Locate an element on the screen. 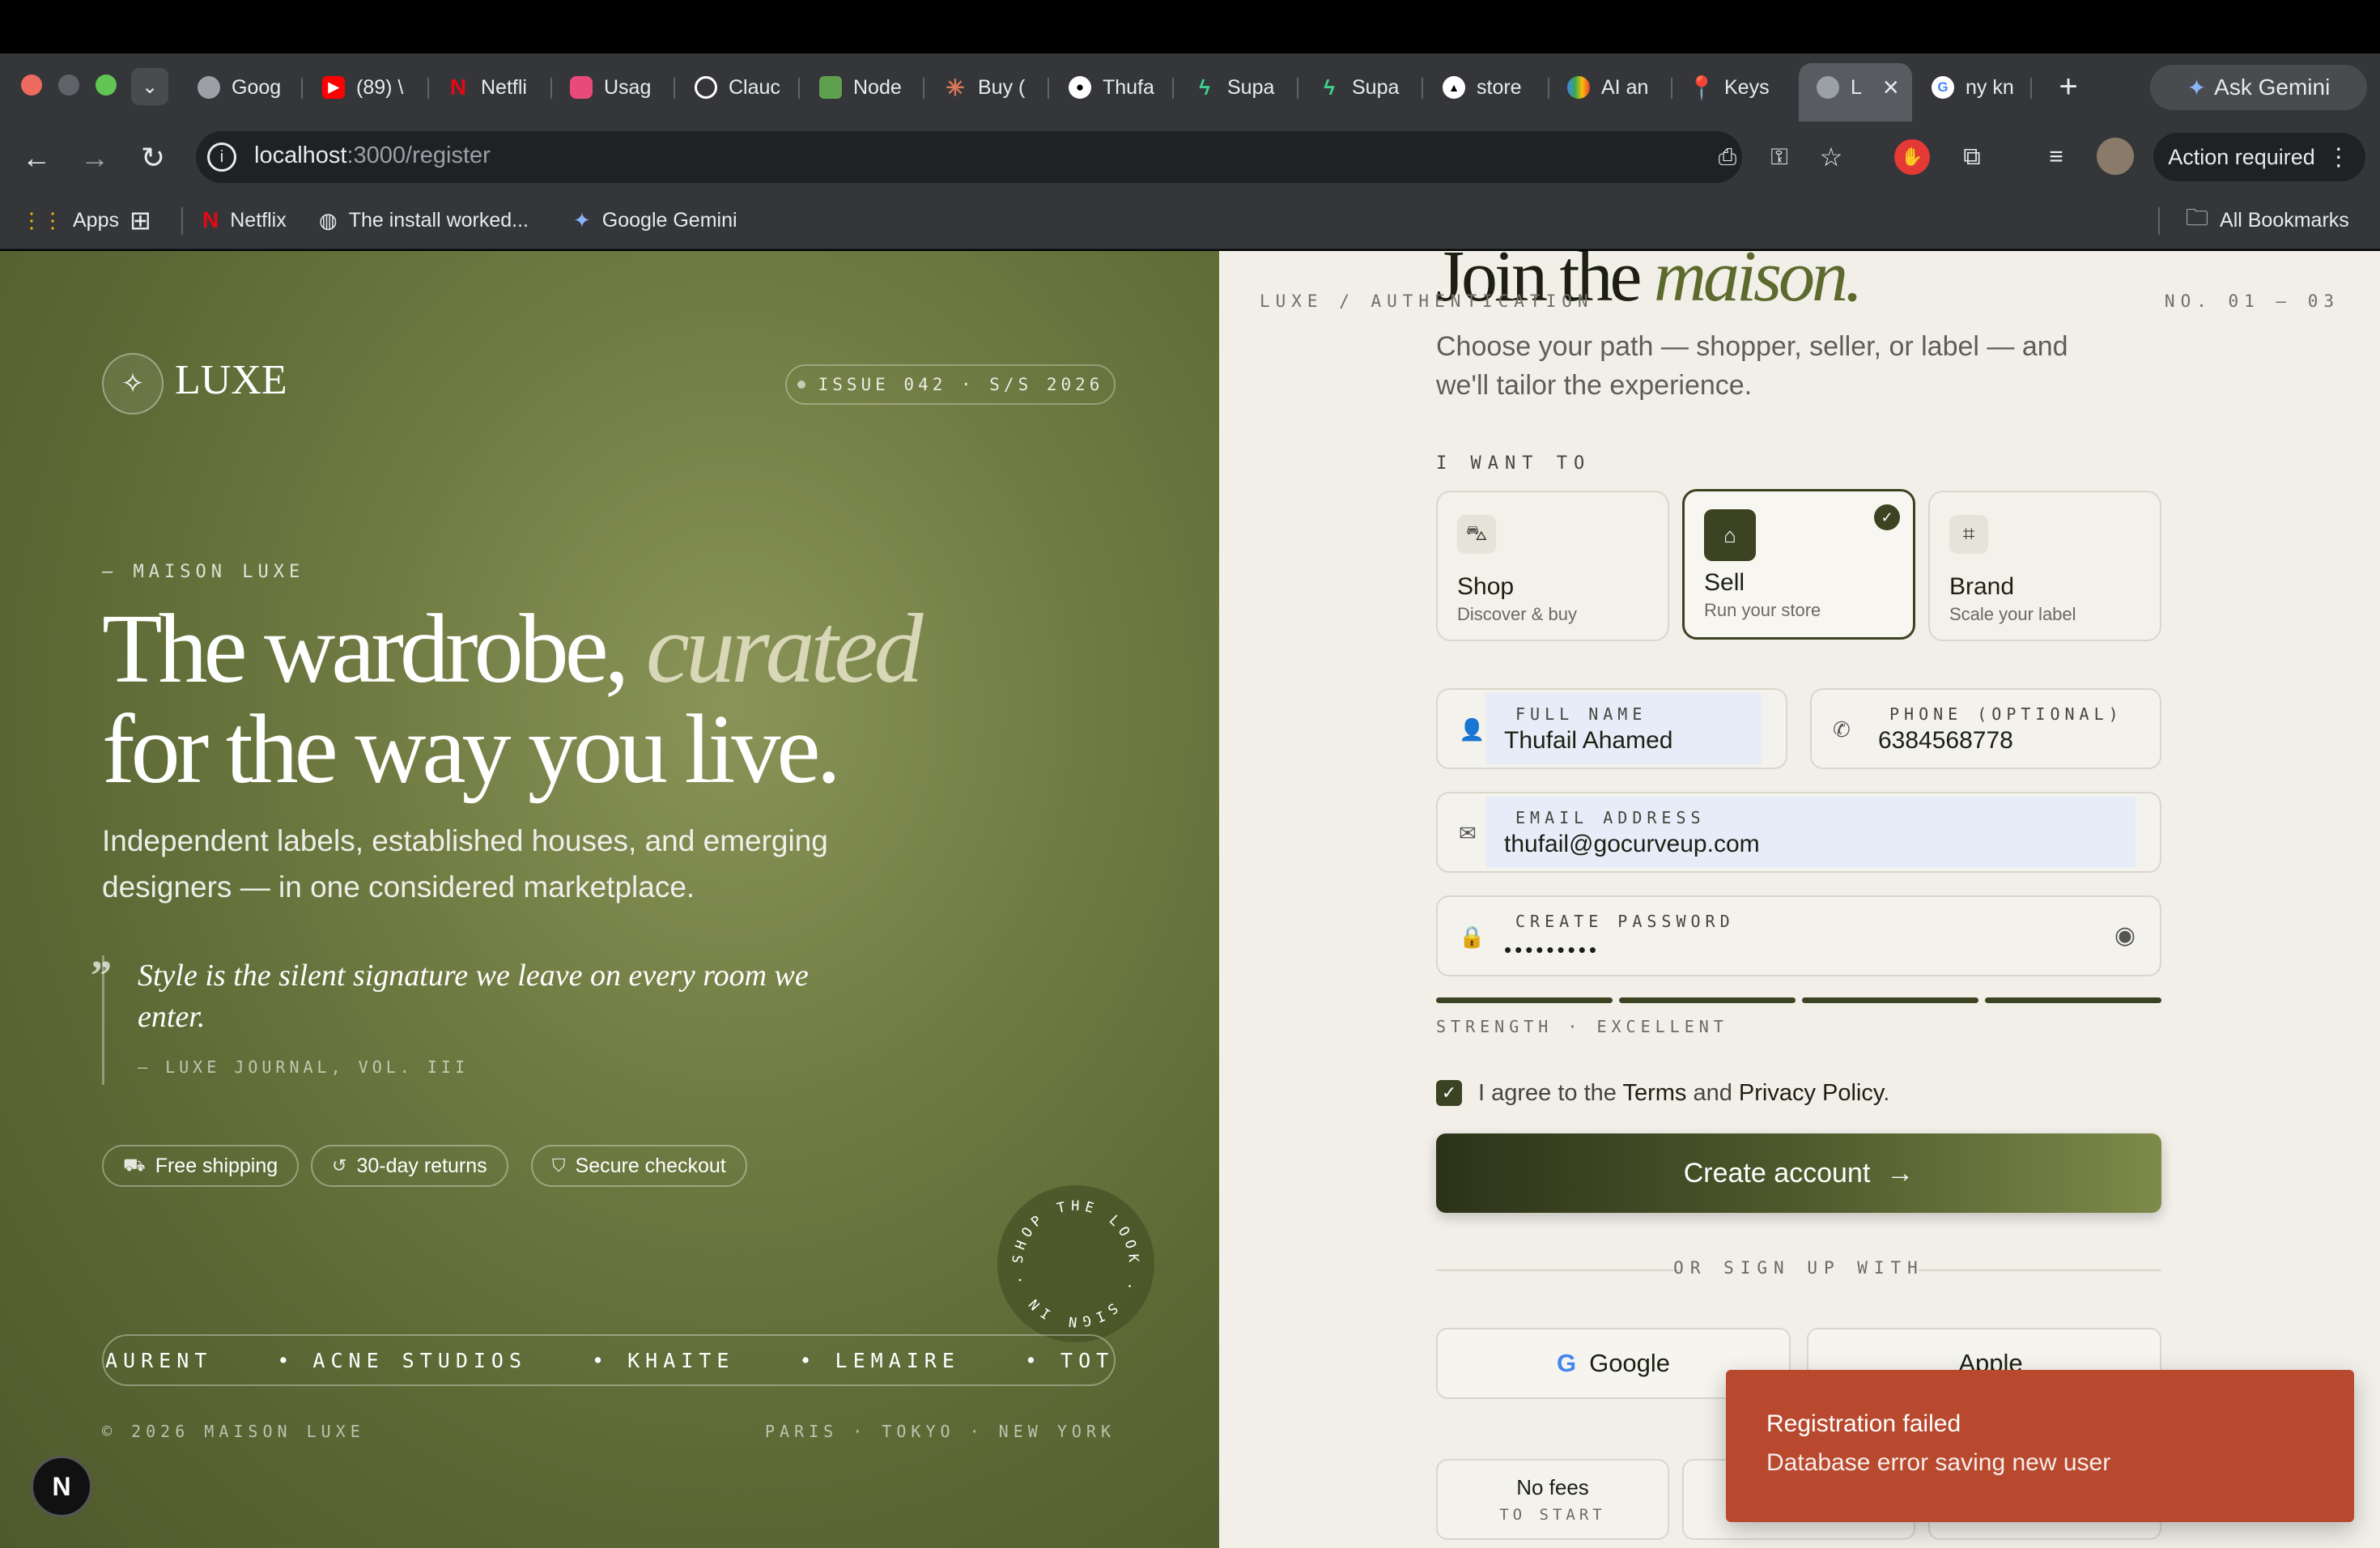 This screenshot has height=1548, width=2380. create-account-button: Create account → is located at coordinates (1799, 1173).